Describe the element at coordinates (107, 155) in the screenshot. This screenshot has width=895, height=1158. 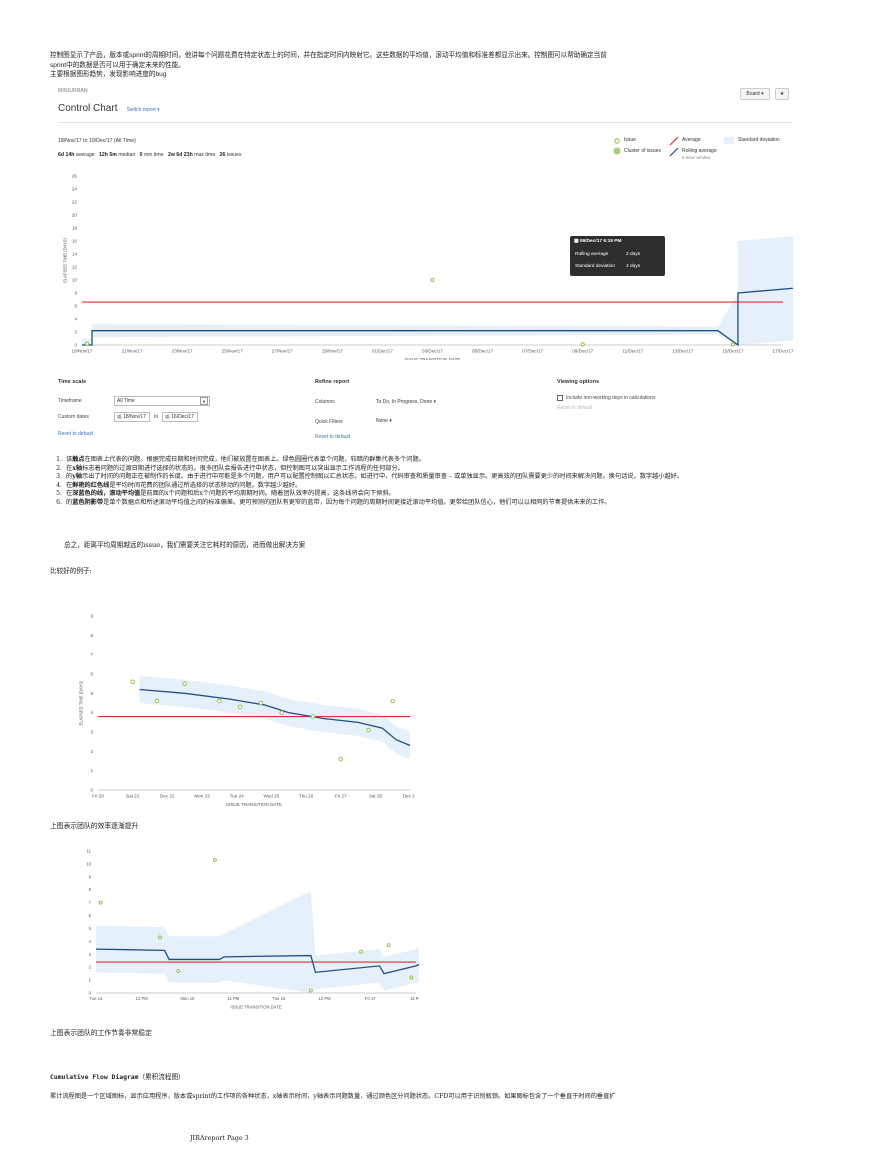
I see `stat-median-value: 12h 5m` at that location.